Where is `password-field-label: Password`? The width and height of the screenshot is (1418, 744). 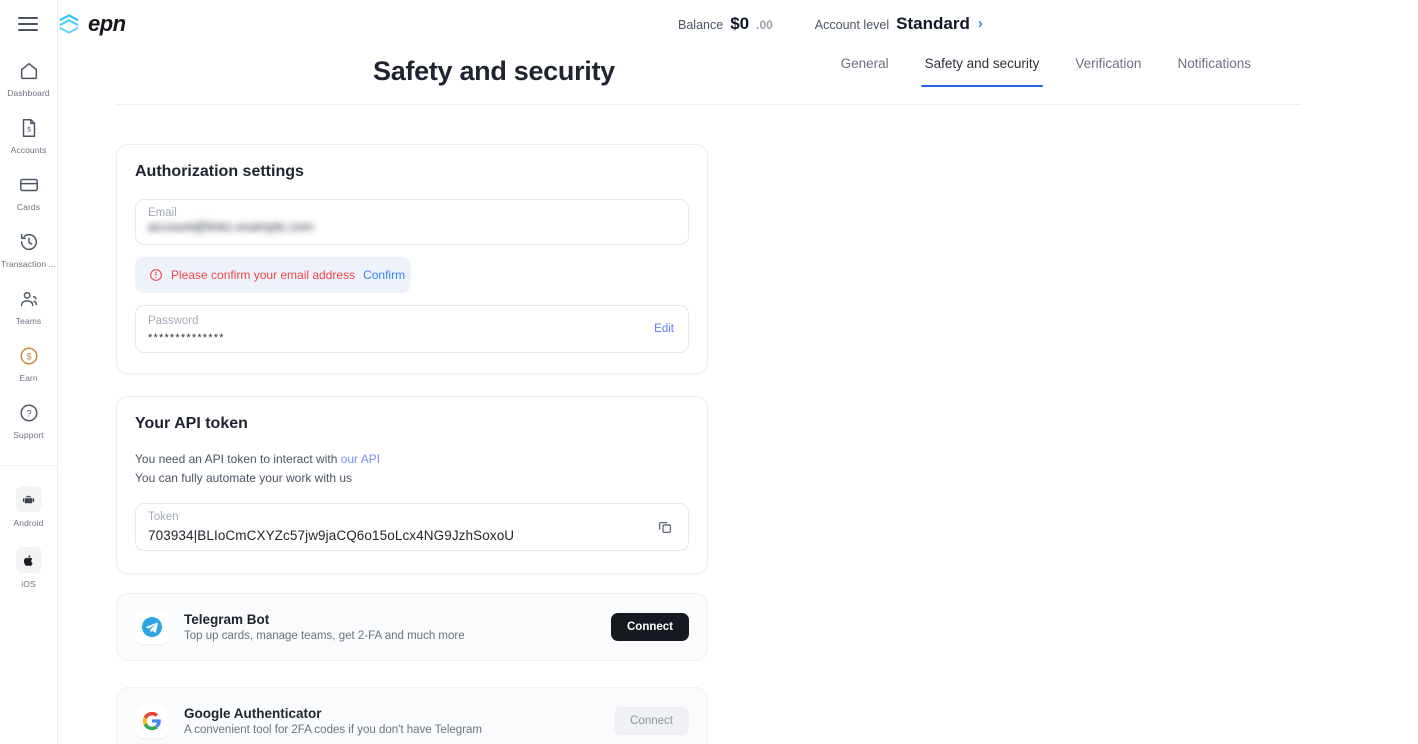
password-field-label: Password is located at coordinates (173, 320).